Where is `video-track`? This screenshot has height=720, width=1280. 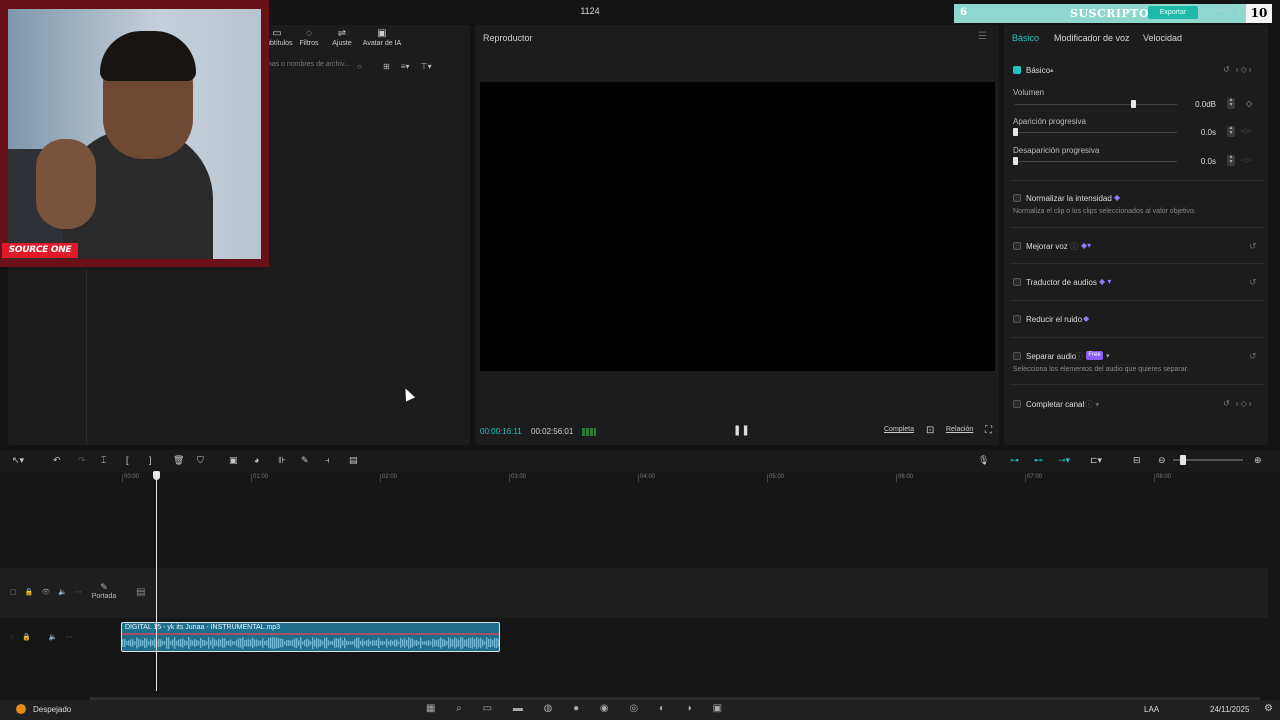 video-track is located at coordinates (634, 593).